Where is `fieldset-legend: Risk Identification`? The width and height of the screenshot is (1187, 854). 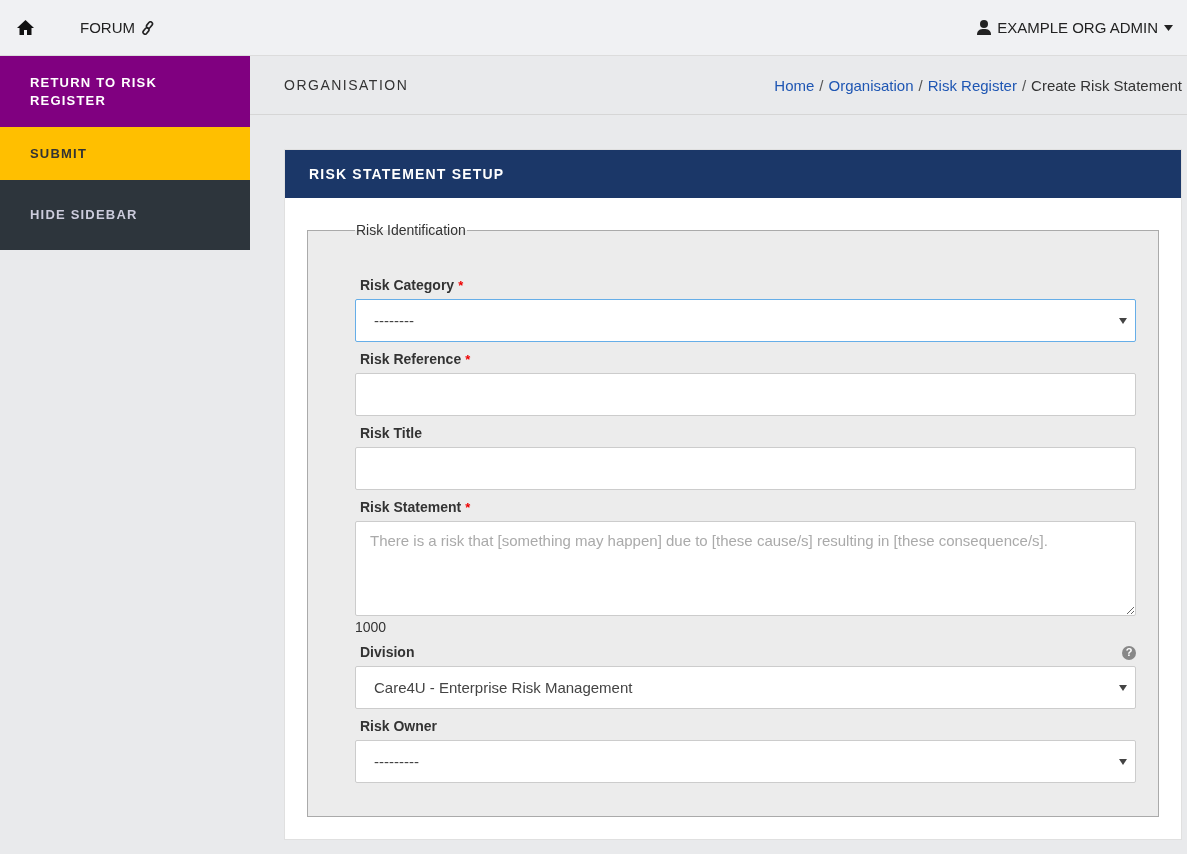 fieldset-legend: Risk Identification is located at coordinates (411, 230).